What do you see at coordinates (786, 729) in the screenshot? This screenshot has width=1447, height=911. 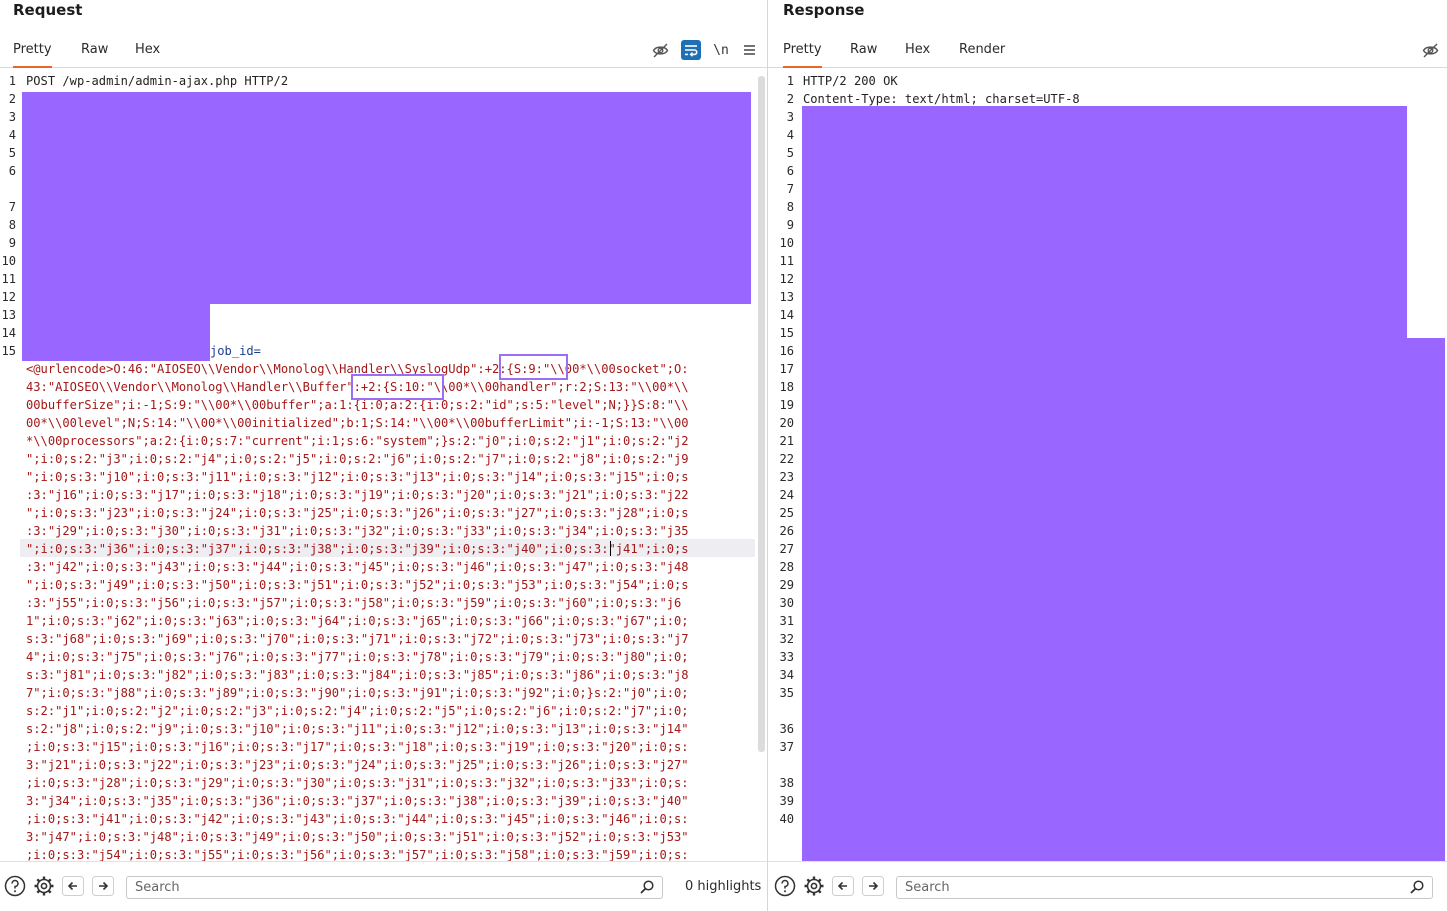 I see `line-number: 36` at bounding box center [786, 729].